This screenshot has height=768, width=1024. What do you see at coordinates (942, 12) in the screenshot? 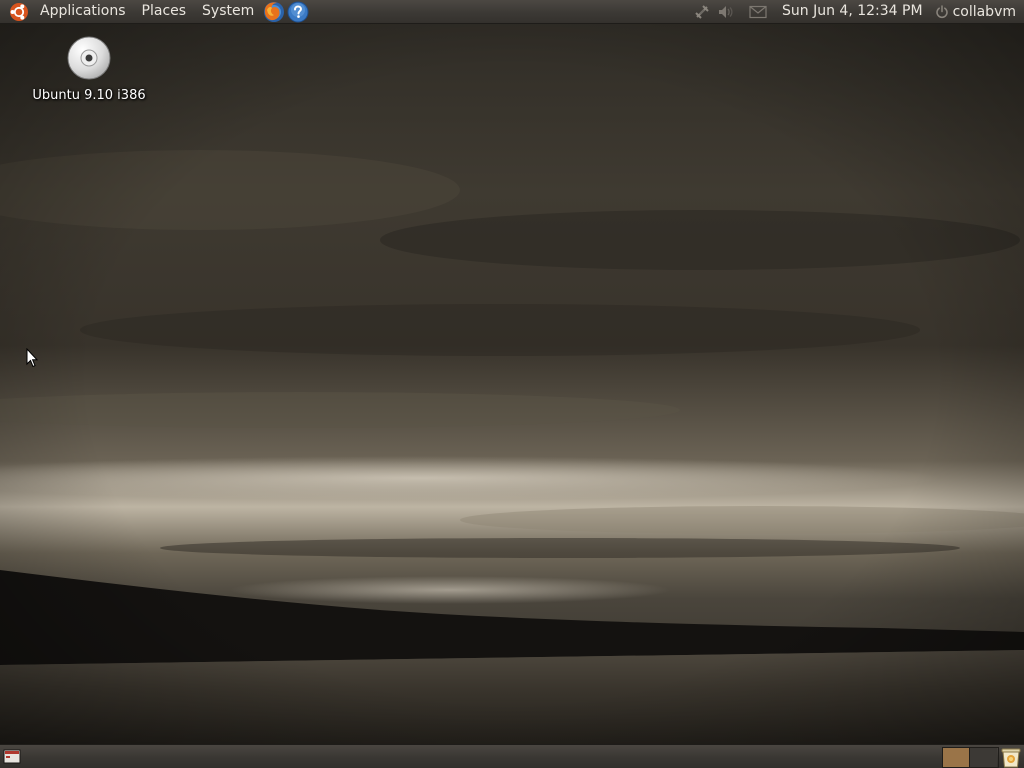
I see `power-icon` at bounding box center [942, 12].